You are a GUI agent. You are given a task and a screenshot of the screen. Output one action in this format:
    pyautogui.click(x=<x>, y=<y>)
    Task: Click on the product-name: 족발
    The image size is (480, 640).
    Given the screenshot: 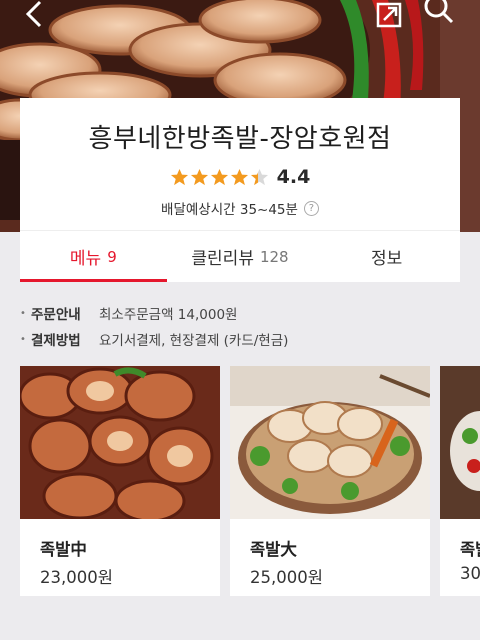 What is the action you would take?
    pyautogui.click(x=470, y=549)
    